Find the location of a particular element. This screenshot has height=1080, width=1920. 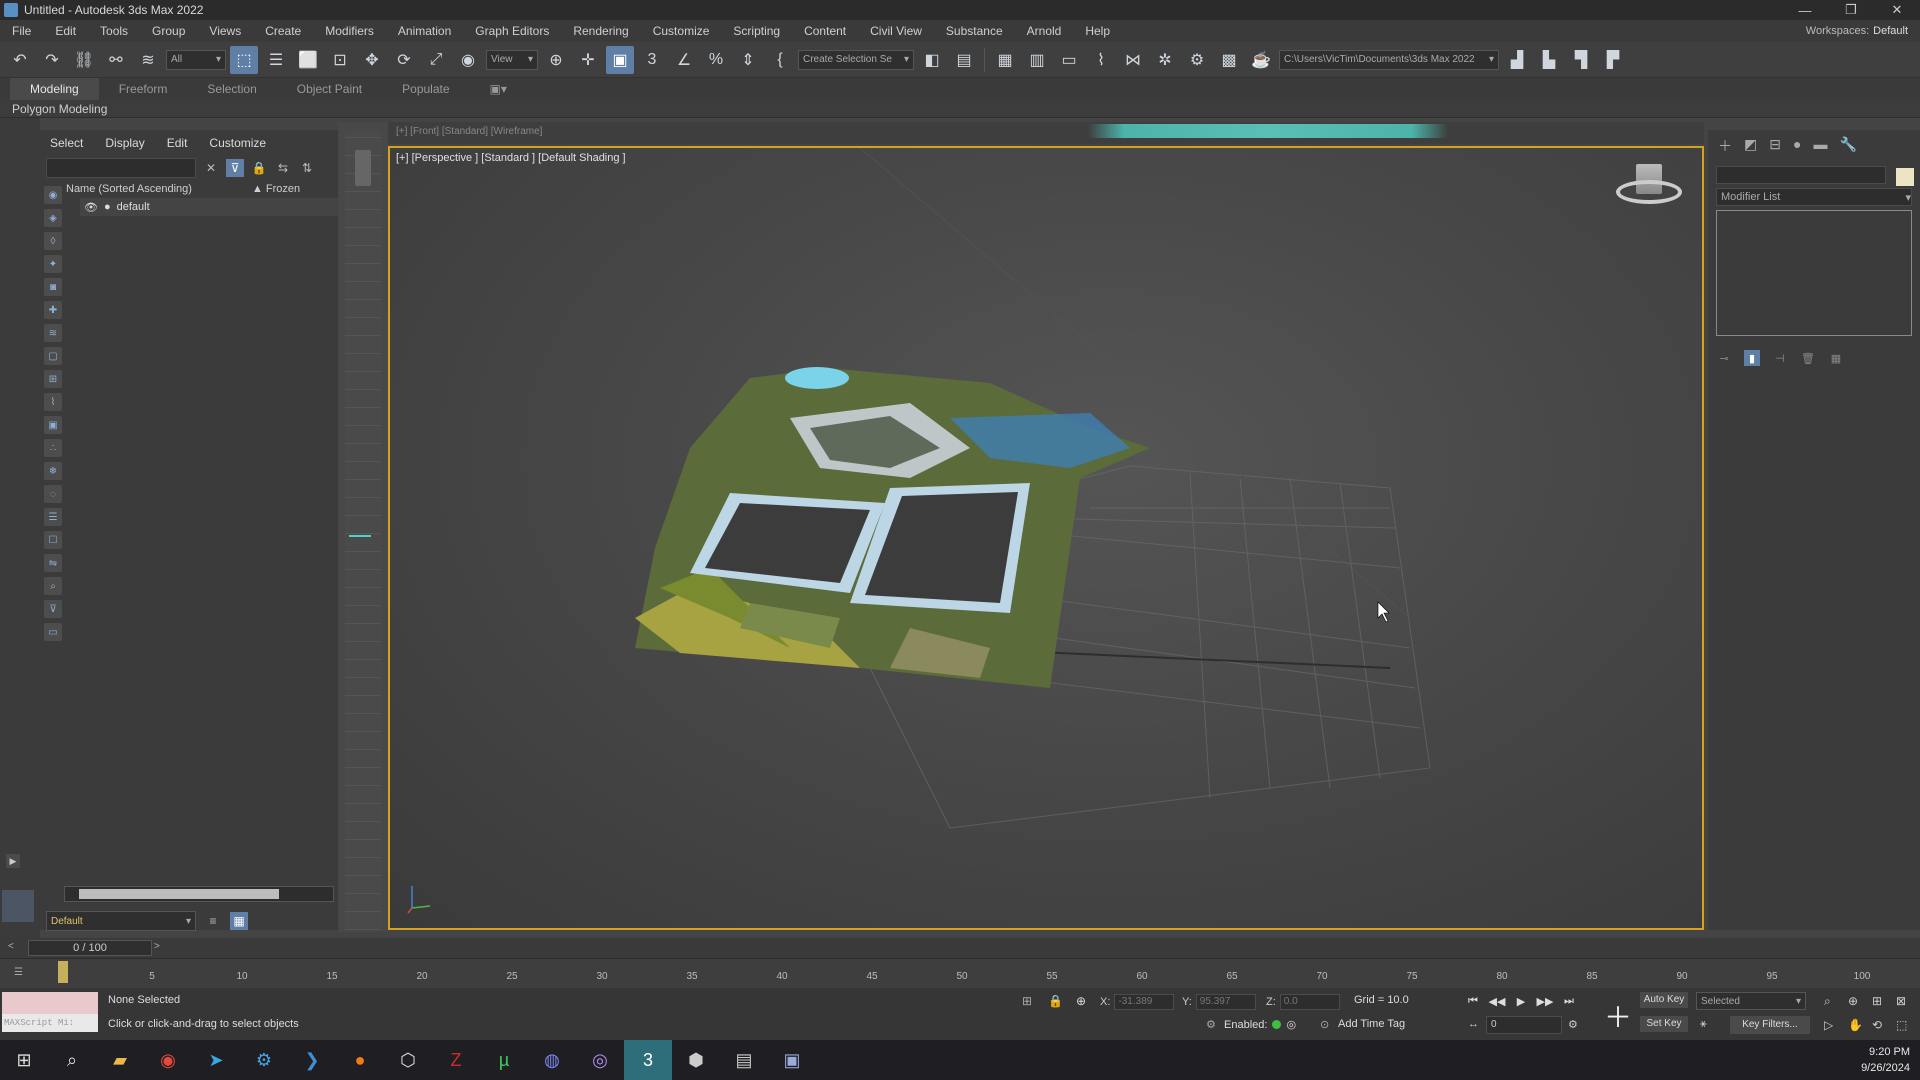

viewport-layout-icon is located at coordinates (18, 906).